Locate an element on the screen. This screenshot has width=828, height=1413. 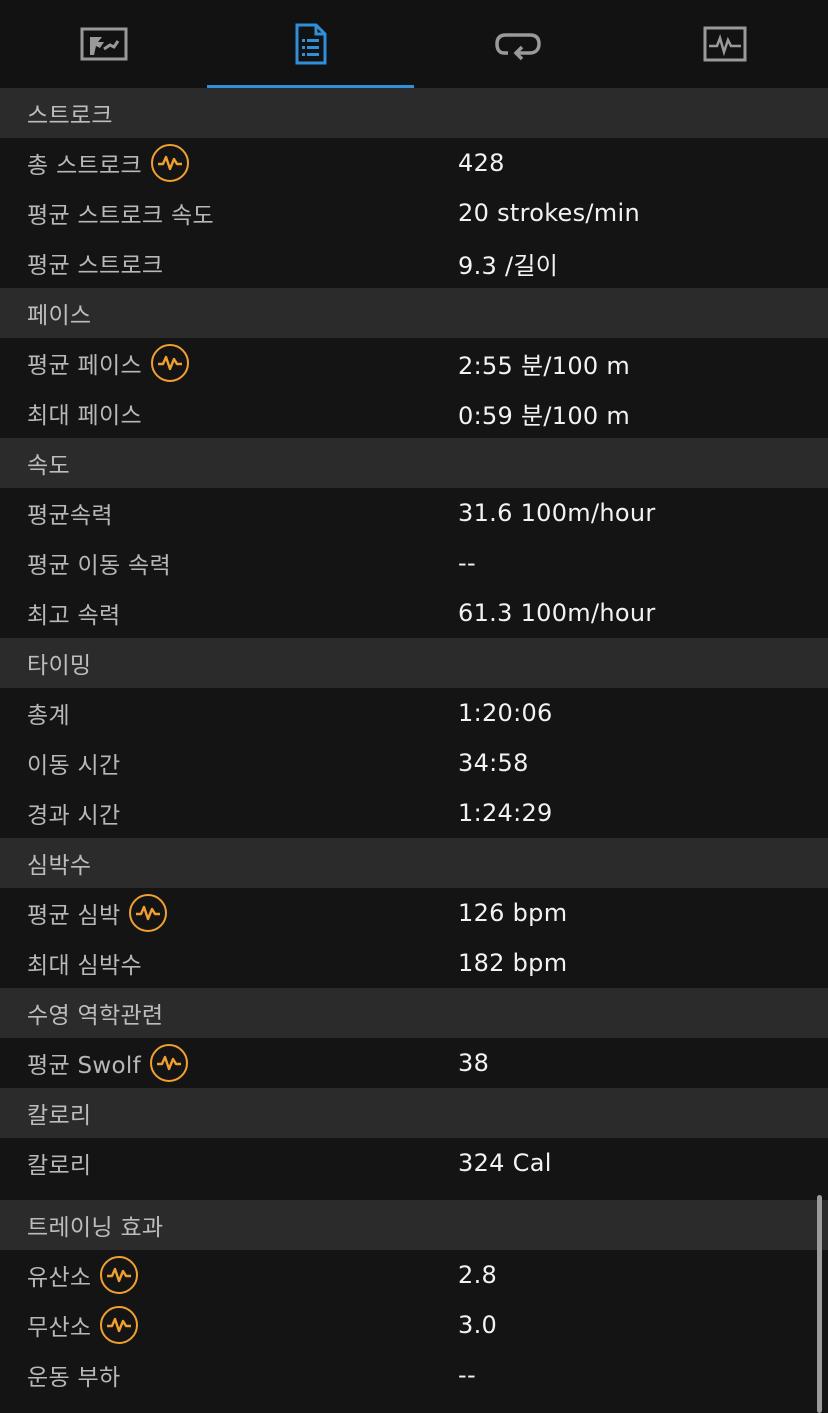
active-tab-indicator is located at coordinates (310, 86).